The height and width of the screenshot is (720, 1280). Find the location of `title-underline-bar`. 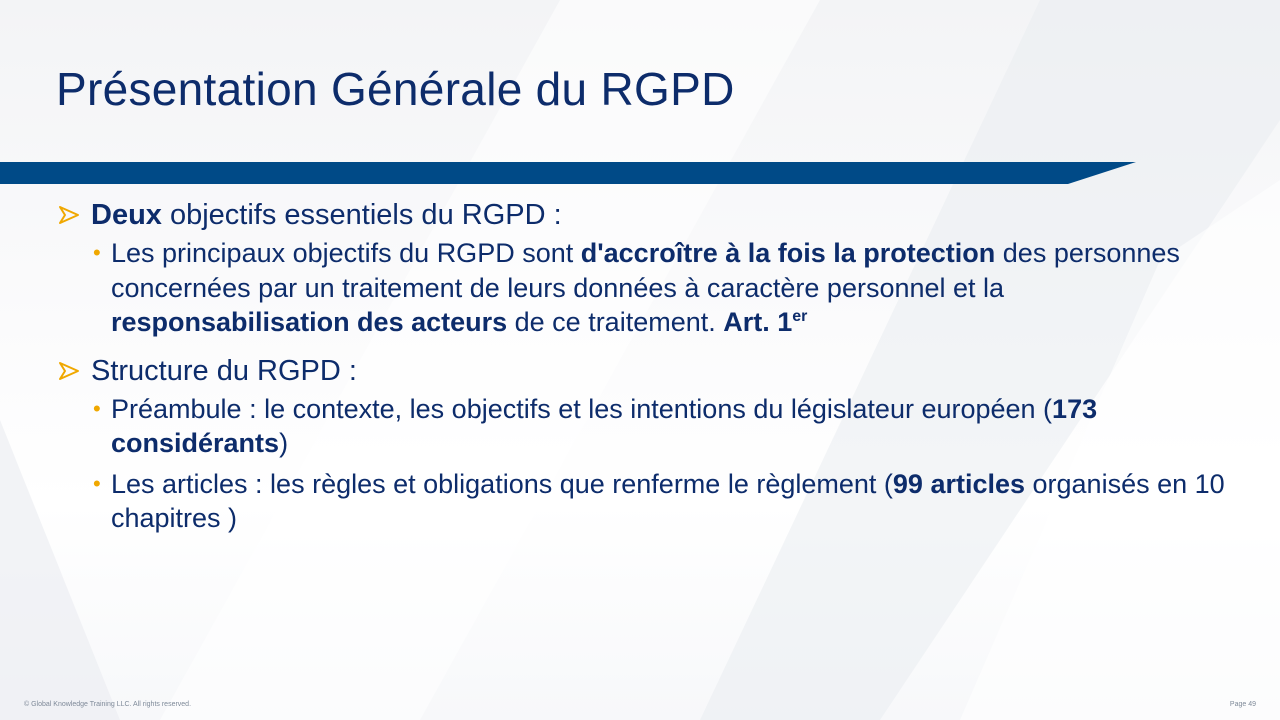

title-underline-bar is located at coordinates (568, 173).